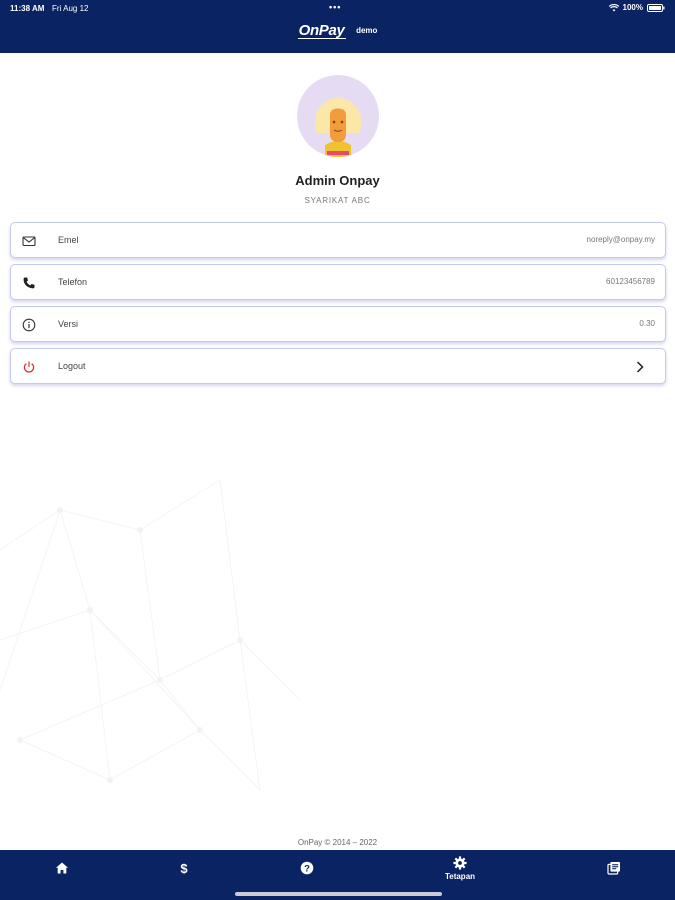 The width and height of the screenshot is (675, 900). What do you see at coordinates (29, 367) in the screenshot?
I see `power-icon` at bounding box center [29, 367].